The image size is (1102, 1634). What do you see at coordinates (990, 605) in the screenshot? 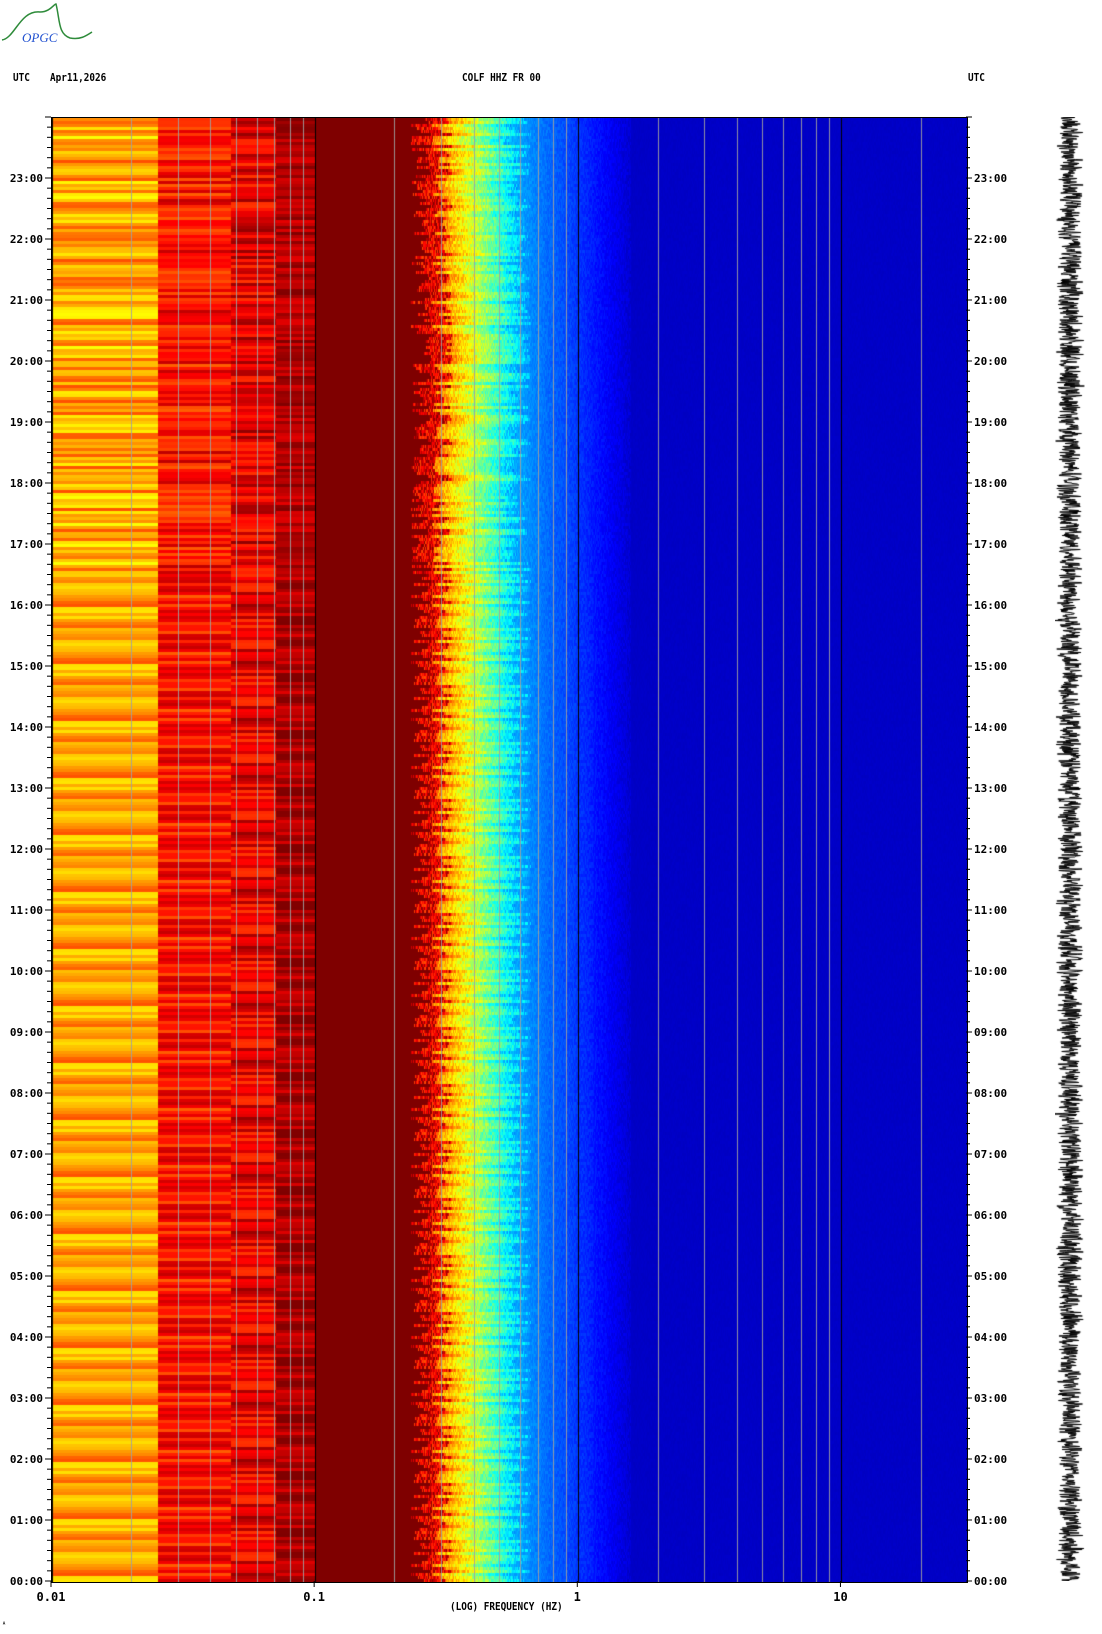
I see `y-tick-label-right: 16:00` at bounding box center [990, 605].